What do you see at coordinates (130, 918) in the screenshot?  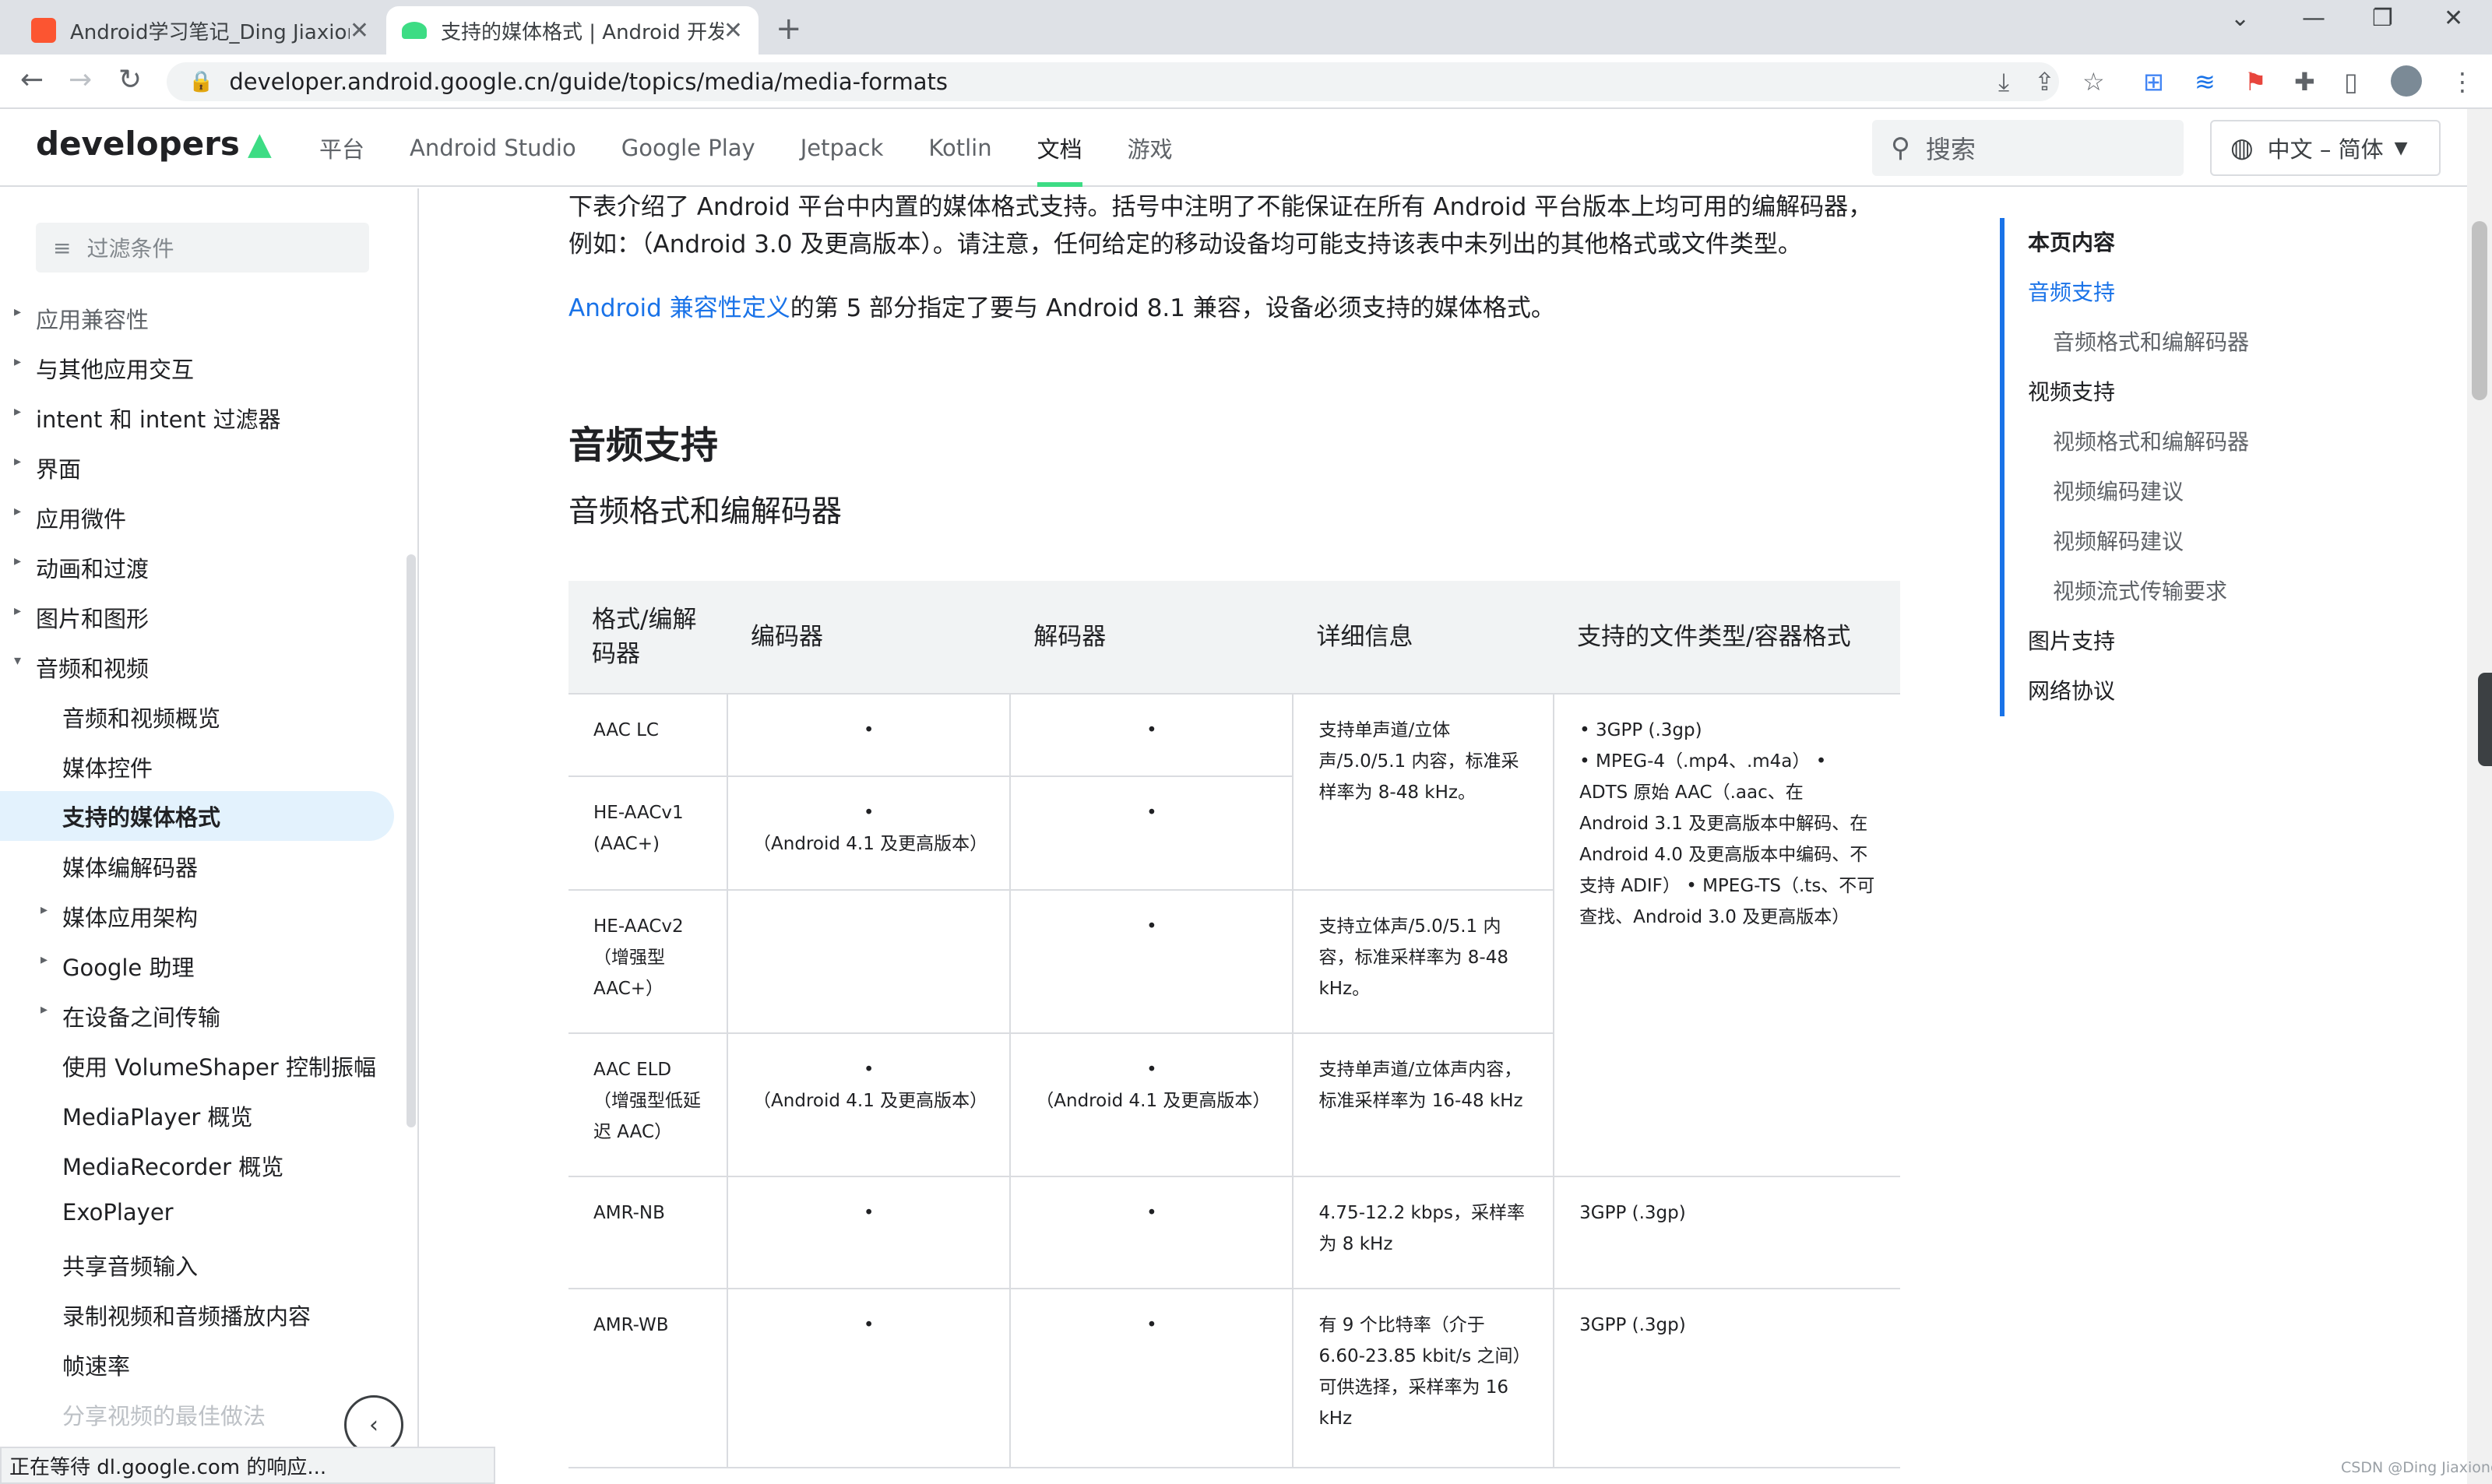 I see `sidebar-item-label: 媒体应用架构` at bounding box center [130, 918].